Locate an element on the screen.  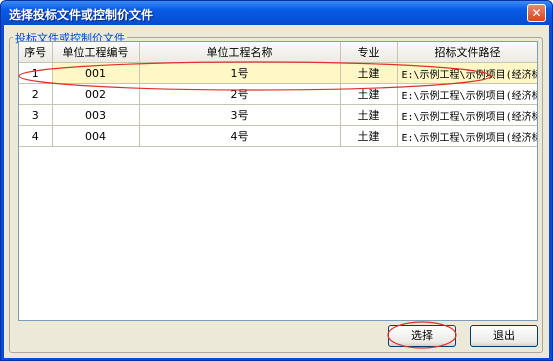
close-button: ✕ is located at coordinates (536, 13).